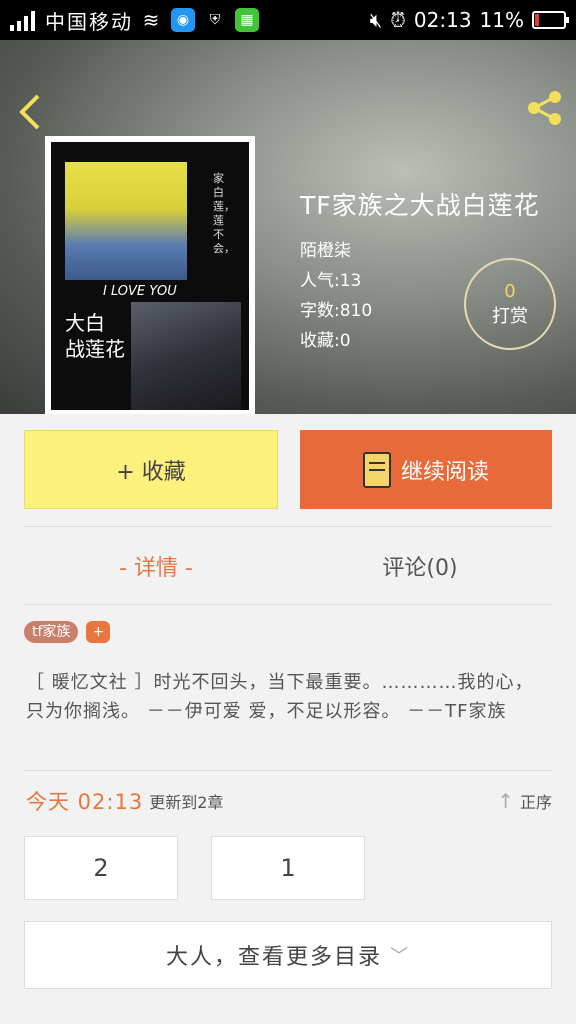 This screenshot has width=576, height=1024. What do you see at coordinates (156, 566) in the screenshot?
I see `tab-details: - 详情 -` at bounding box center [156, 566].